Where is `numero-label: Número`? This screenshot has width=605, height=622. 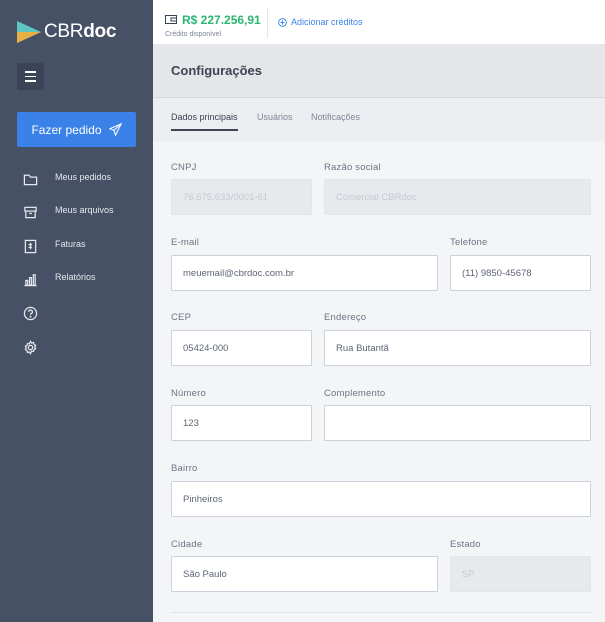 numero-label: Número is located at coordinates (188, 393).